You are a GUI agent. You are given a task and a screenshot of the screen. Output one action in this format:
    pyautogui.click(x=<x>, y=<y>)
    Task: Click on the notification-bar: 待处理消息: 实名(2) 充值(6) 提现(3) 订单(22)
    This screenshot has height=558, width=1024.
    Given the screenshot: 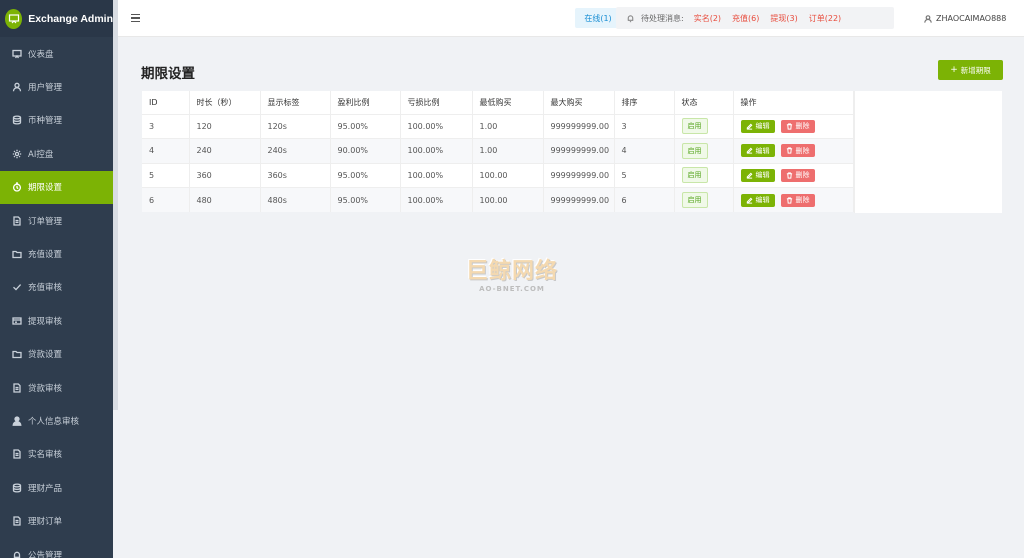 What is the action you would take?
    pyautogui.click(x=755, y=18)
    